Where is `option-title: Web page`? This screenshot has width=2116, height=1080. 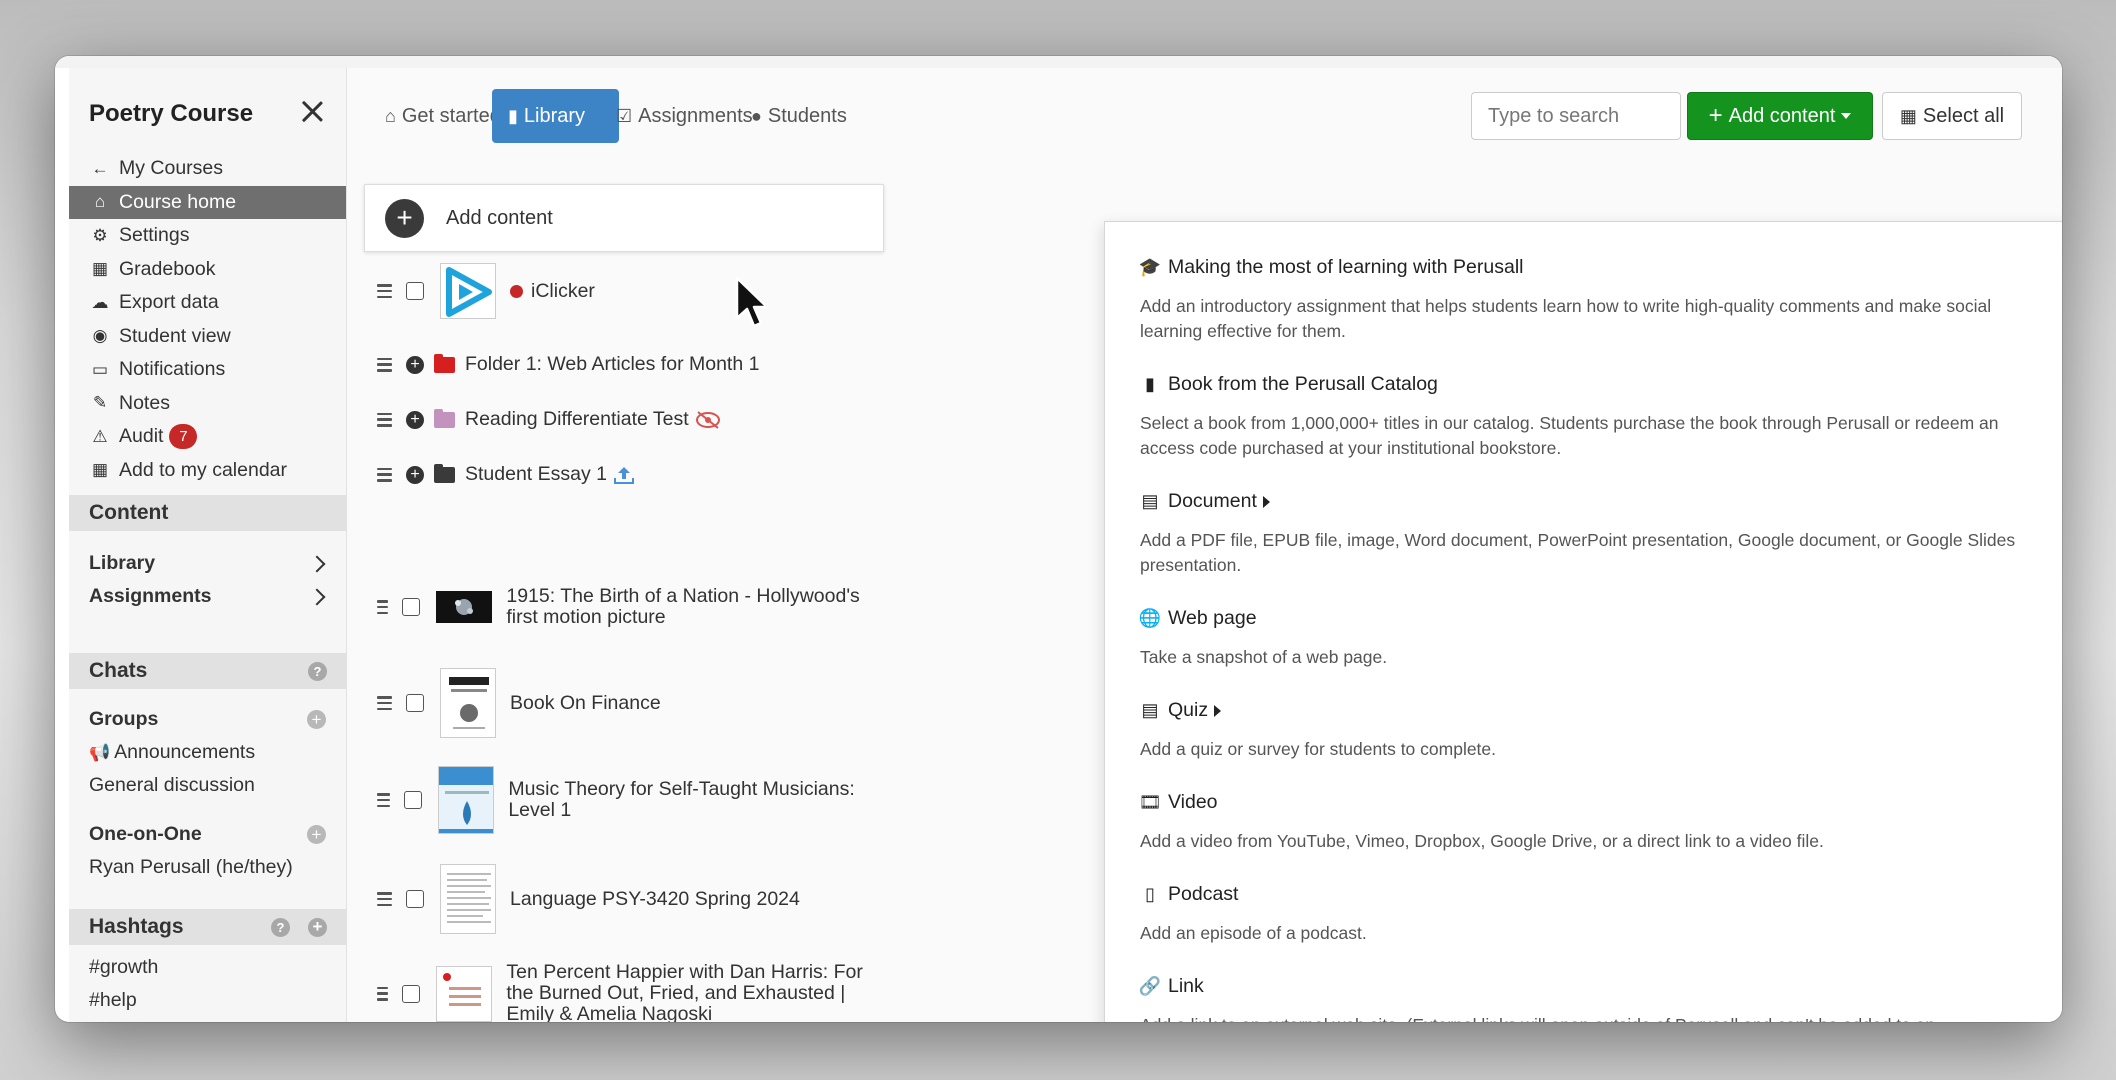
option-title: Web page is located at coordinates (1212, 618).